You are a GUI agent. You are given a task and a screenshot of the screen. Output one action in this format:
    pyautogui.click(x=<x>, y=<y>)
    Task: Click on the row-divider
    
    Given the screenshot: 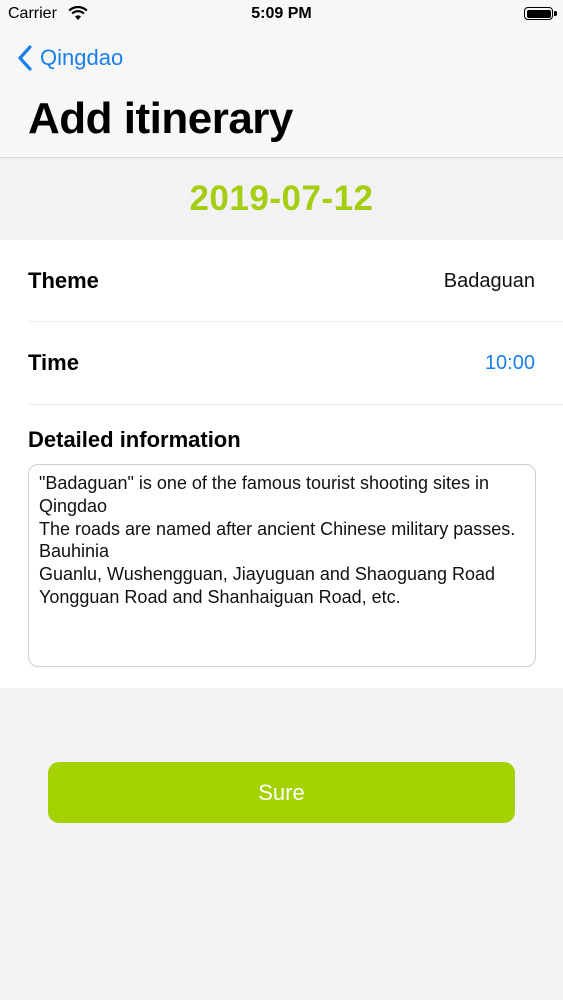 What is the action you would take?
    pyautogui.click(x=295, y=404)
    